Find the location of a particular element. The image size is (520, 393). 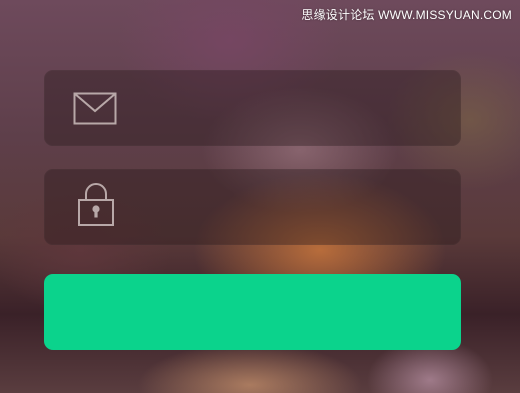

envelope-icon is located at coordinates (95, 108).